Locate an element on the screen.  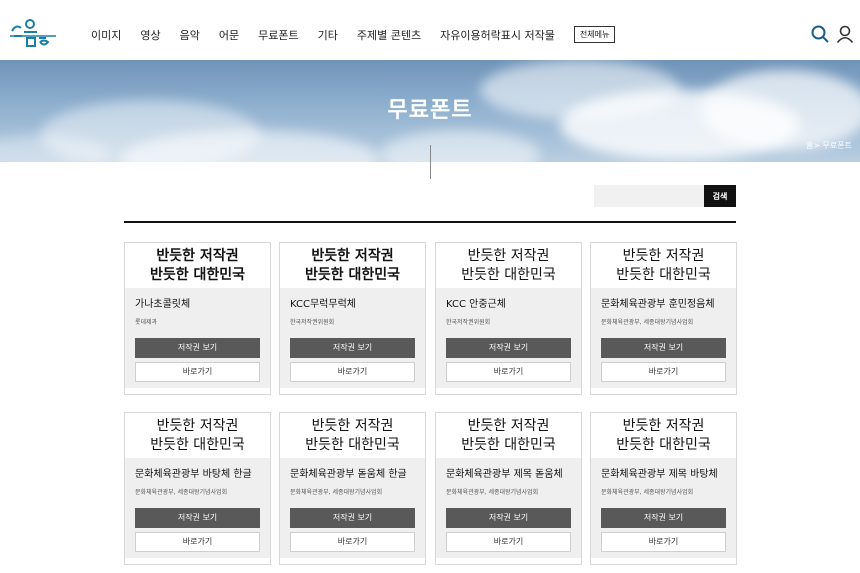
nav-item-image: 이미지 is located at coordinates (106, 35).